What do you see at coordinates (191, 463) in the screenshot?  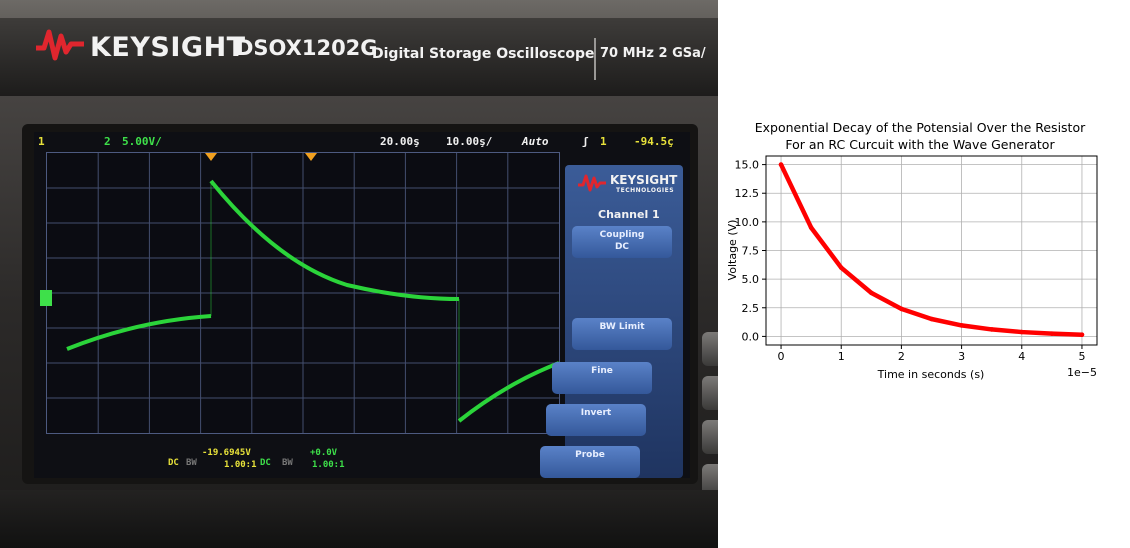 I see `ch1-bw: BW` at bounding box center [191, 463].